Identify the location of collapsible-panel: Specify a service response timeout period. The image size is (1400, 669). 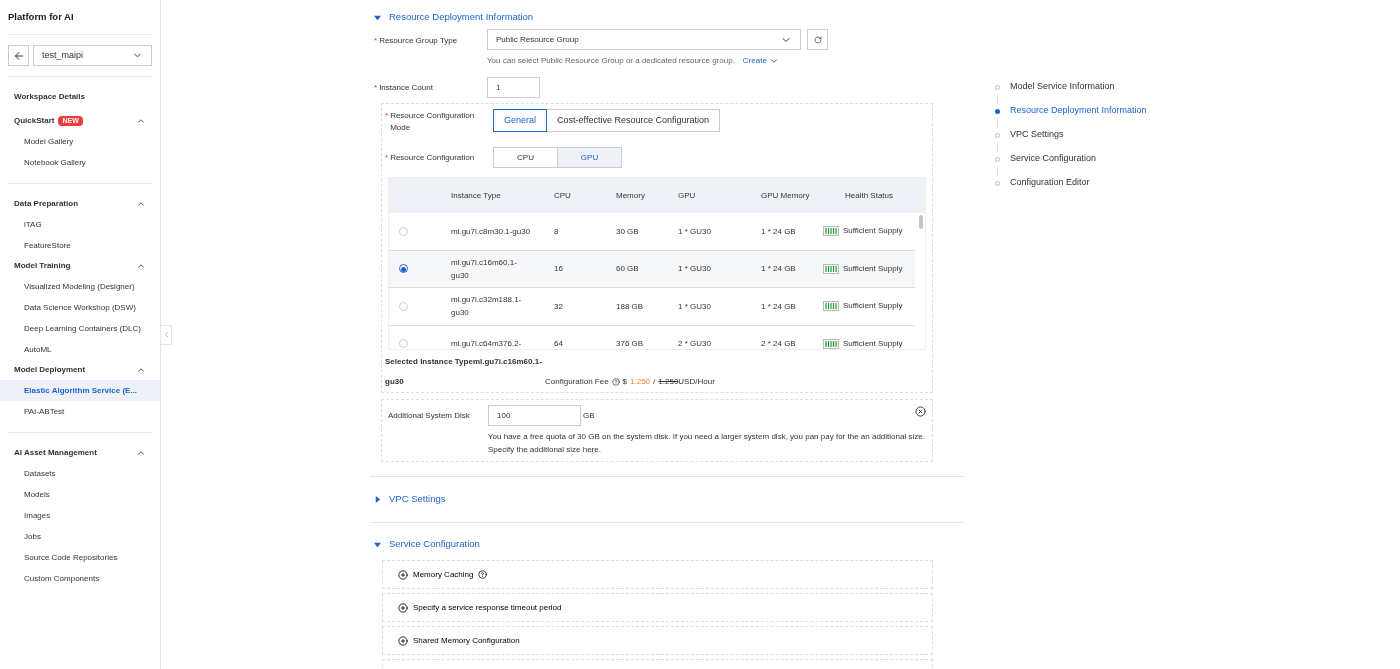
(657, 608).